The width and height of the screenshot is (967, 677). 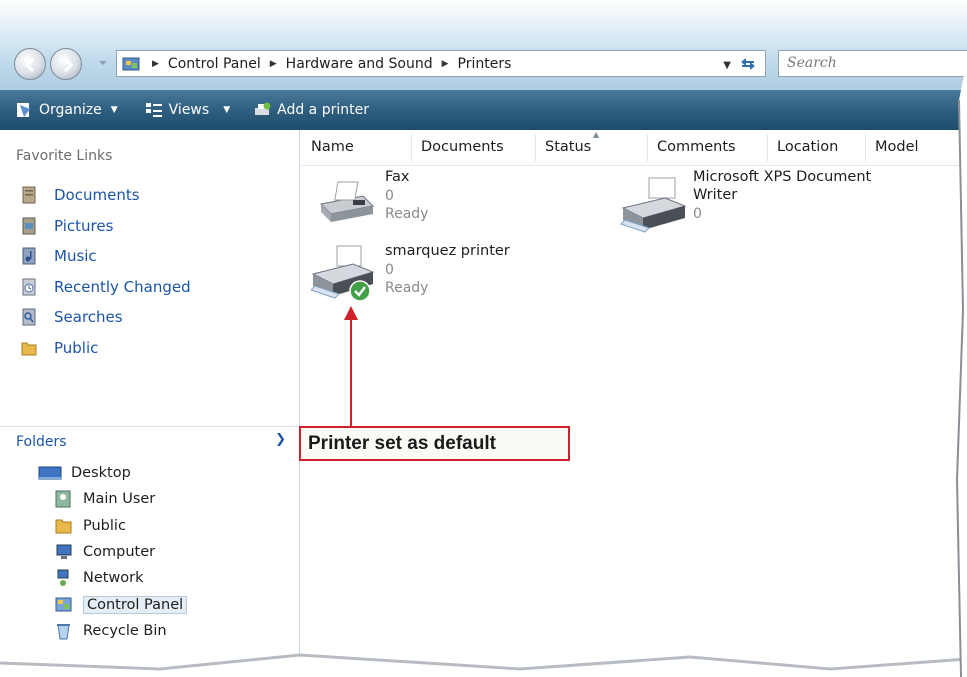 What do you see at coordinates (63, 631) in the screenshot?
I see `recycle-bin-icon` at bounding box center [63, 631].